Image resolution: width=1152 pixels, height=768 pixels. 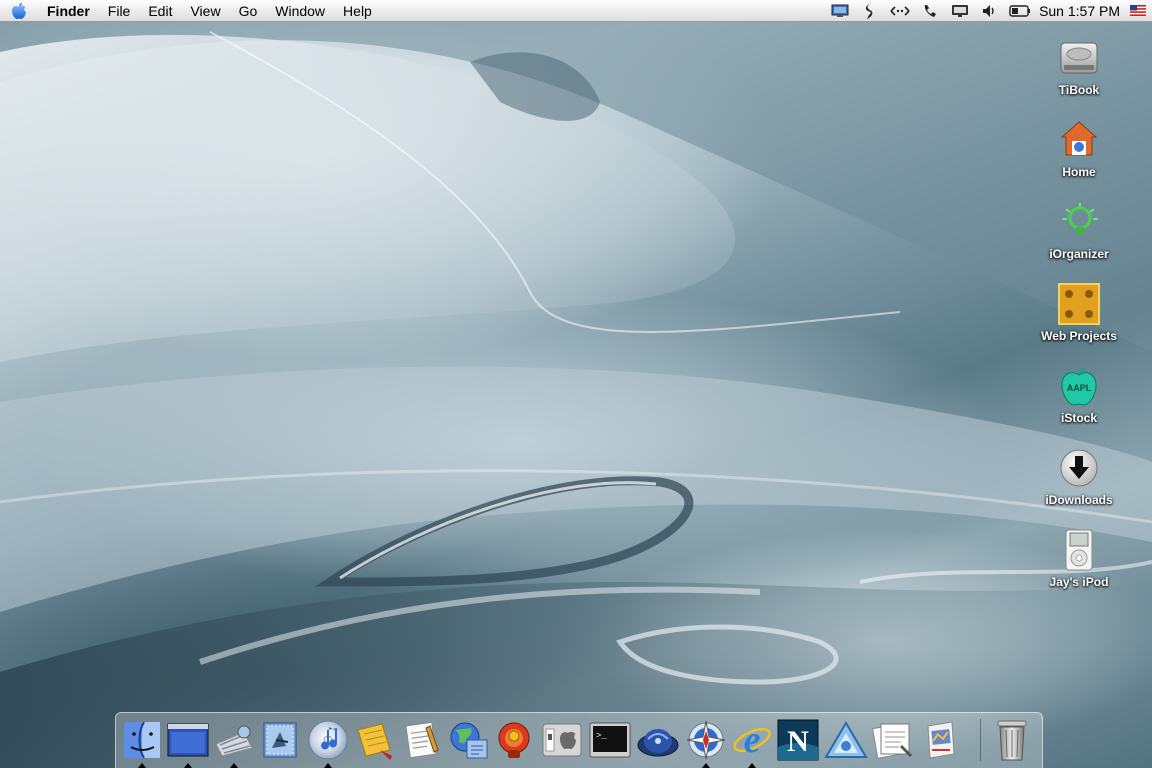 What do you see at coordinates (1079, 254) in the screenshot?
I see `desktop-icon-label: iOrganizer` at bounding box center [1079, 254].